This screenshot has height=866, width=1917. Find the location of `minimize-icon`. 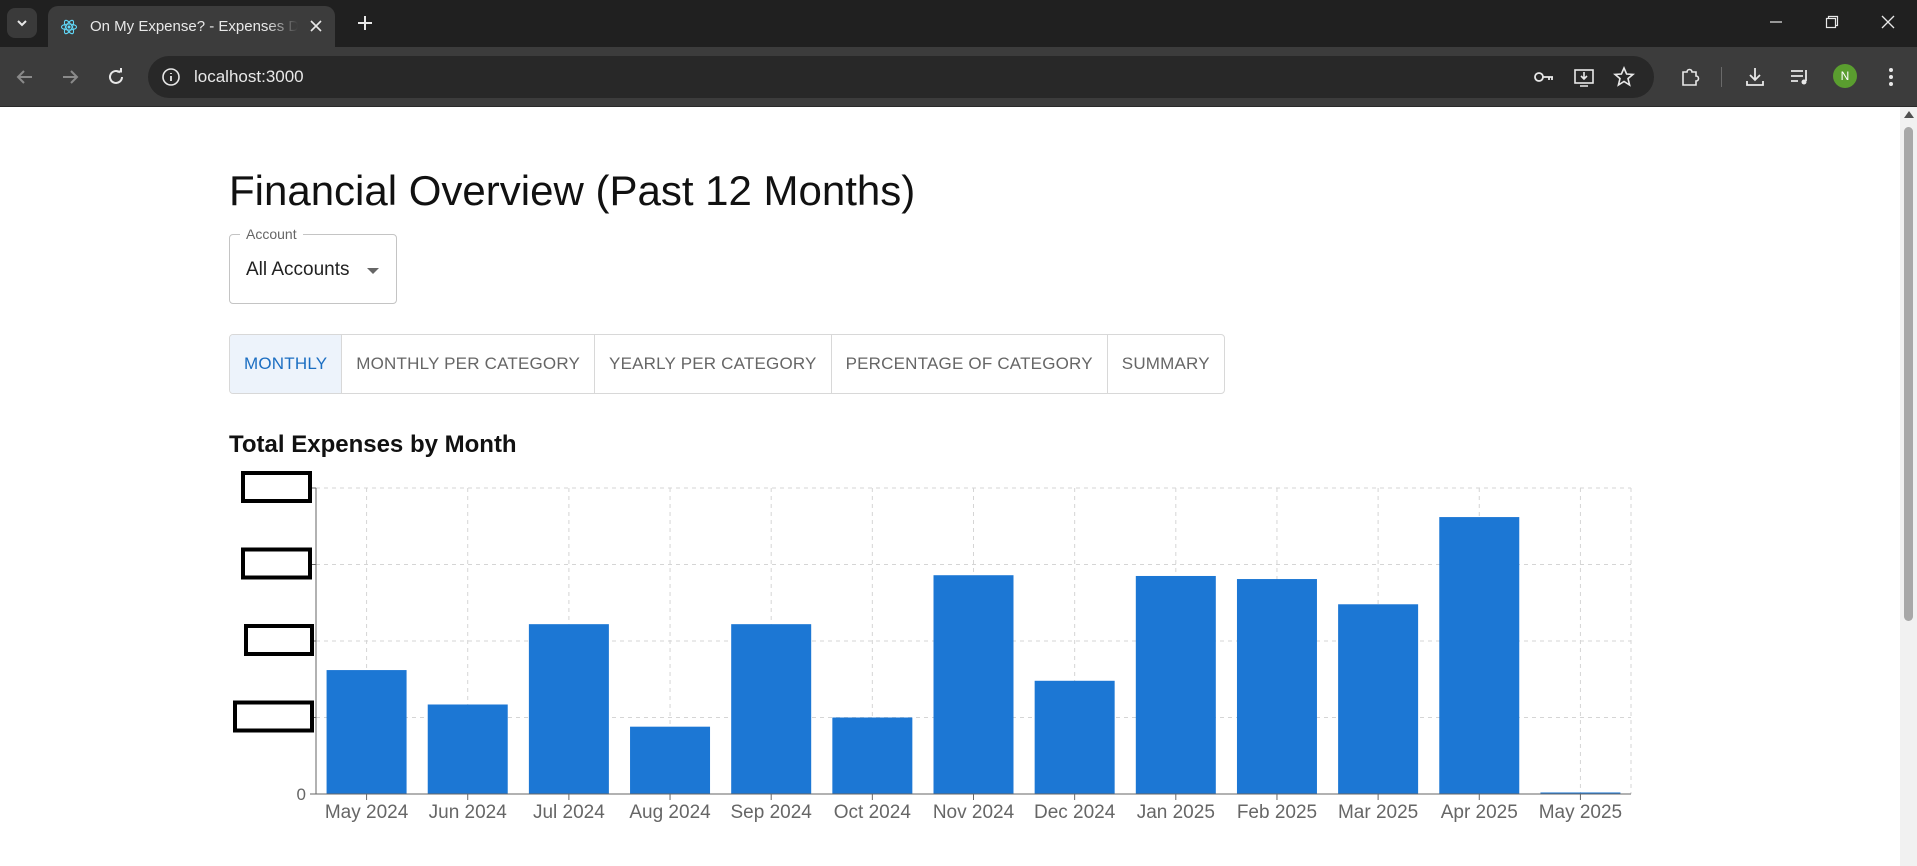

minimize-icon is located at coordinates (1776, 22).